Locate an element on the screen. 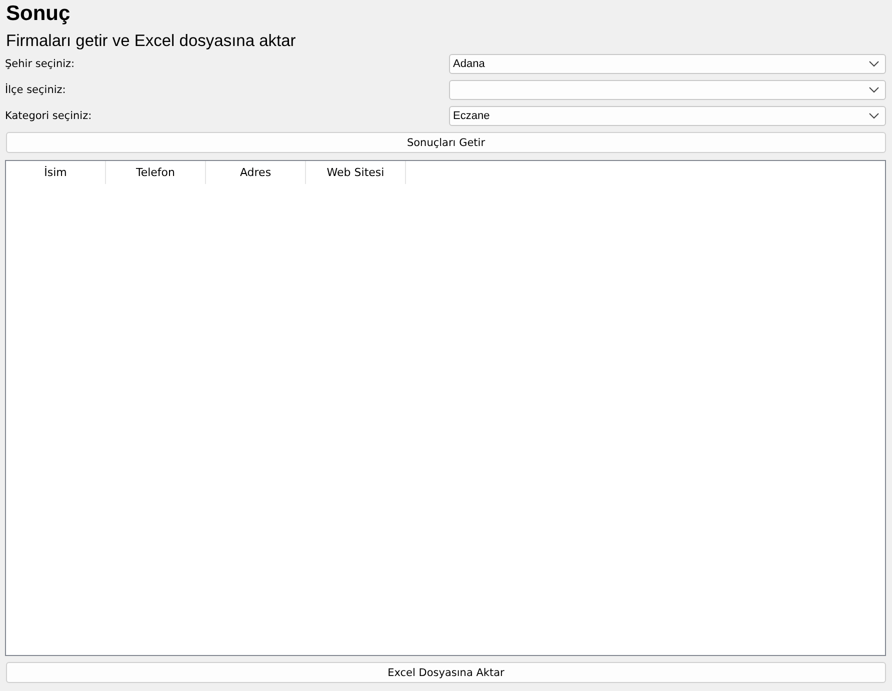 The image size is (892, 691). column-header: Web Sitesi is located at coordinates (356, 172).